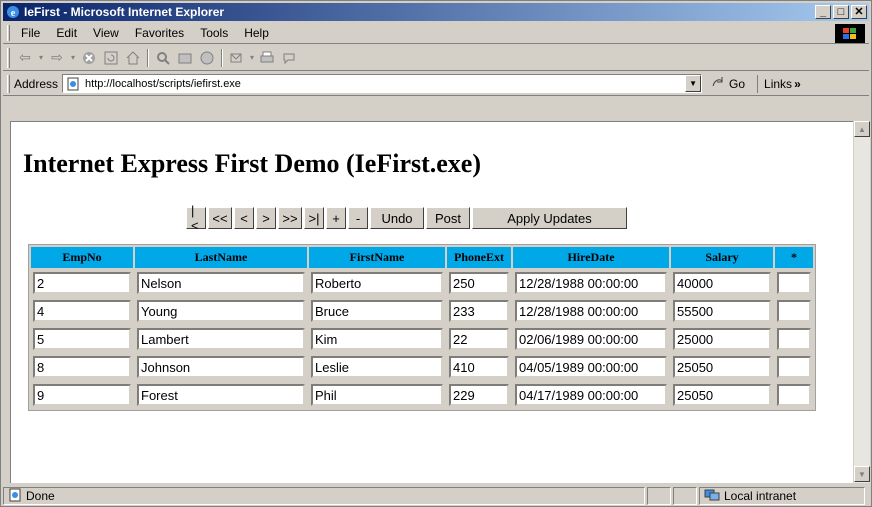 This screenshot has height=507, width=872. Describe the element at coordinates (82, 339) in the screenshot. I see `empno-input: 5` at that location.